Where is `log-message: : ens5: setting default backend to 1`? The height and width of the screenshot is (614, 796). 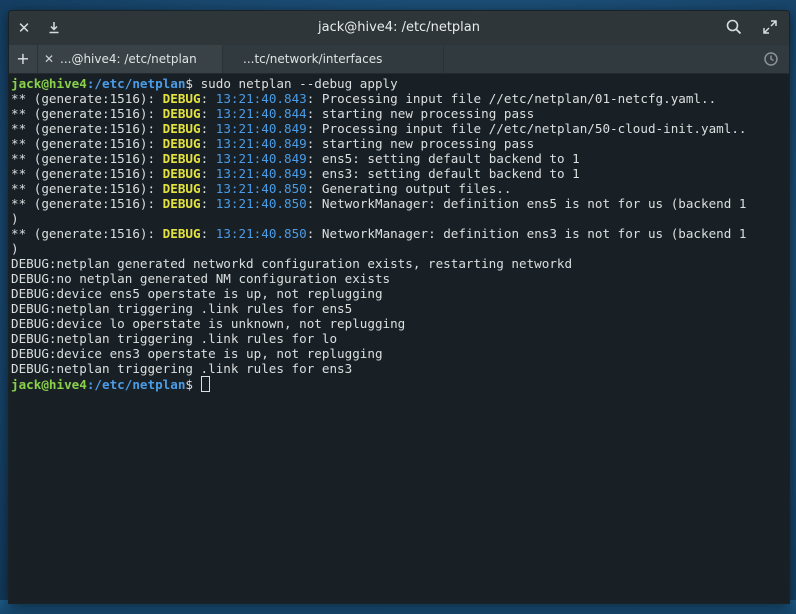 log-message: : ens5: setting default backend to 1 is located at coordinates (443, 158).